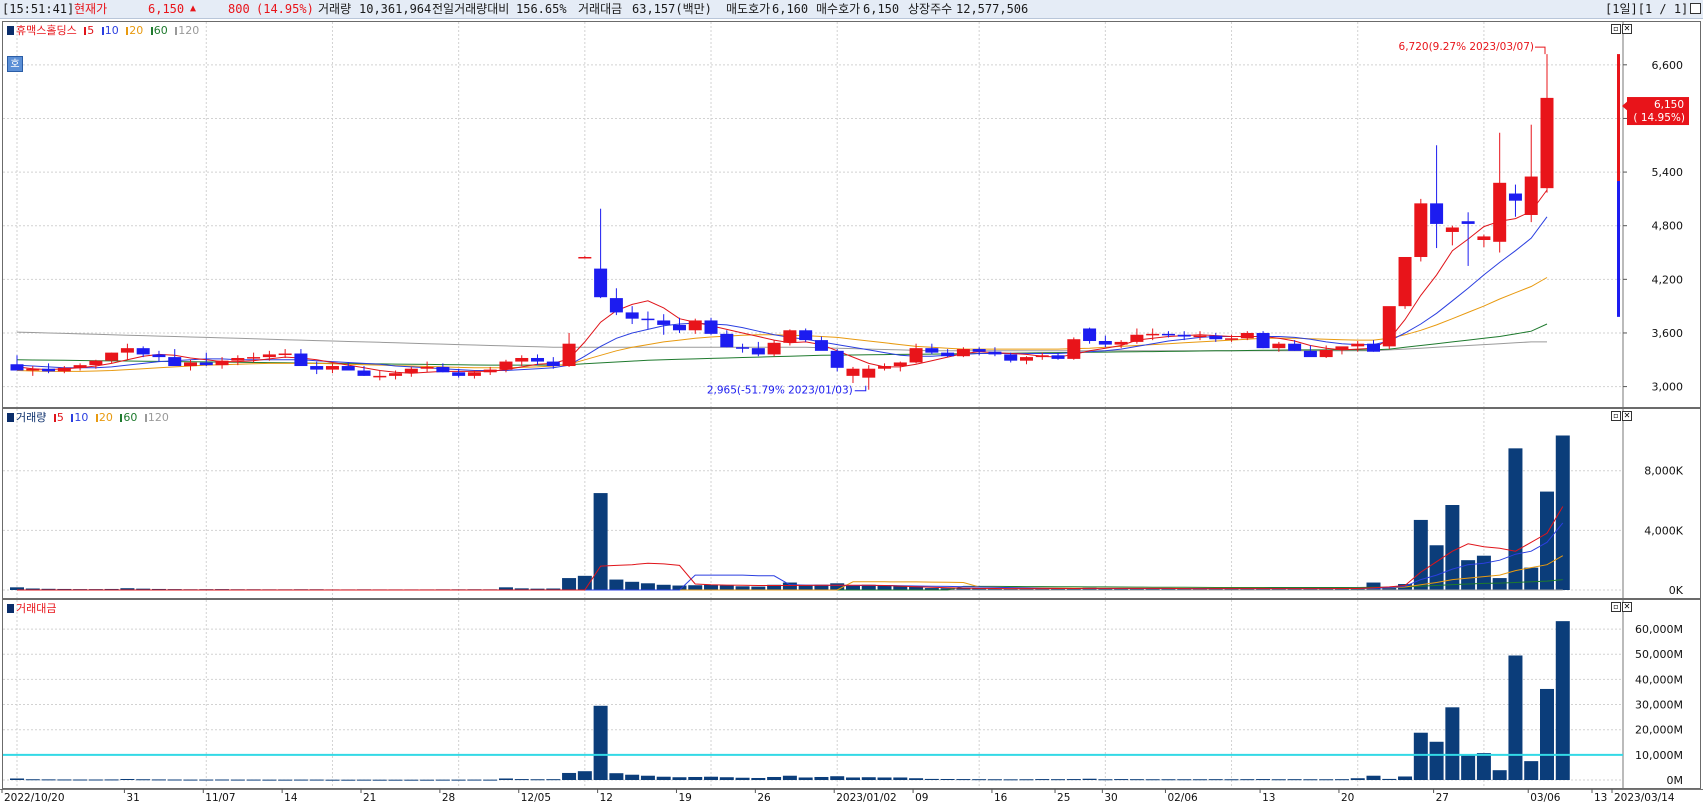  I want to click on vol-ma20-label: 20, so click(105, 417).